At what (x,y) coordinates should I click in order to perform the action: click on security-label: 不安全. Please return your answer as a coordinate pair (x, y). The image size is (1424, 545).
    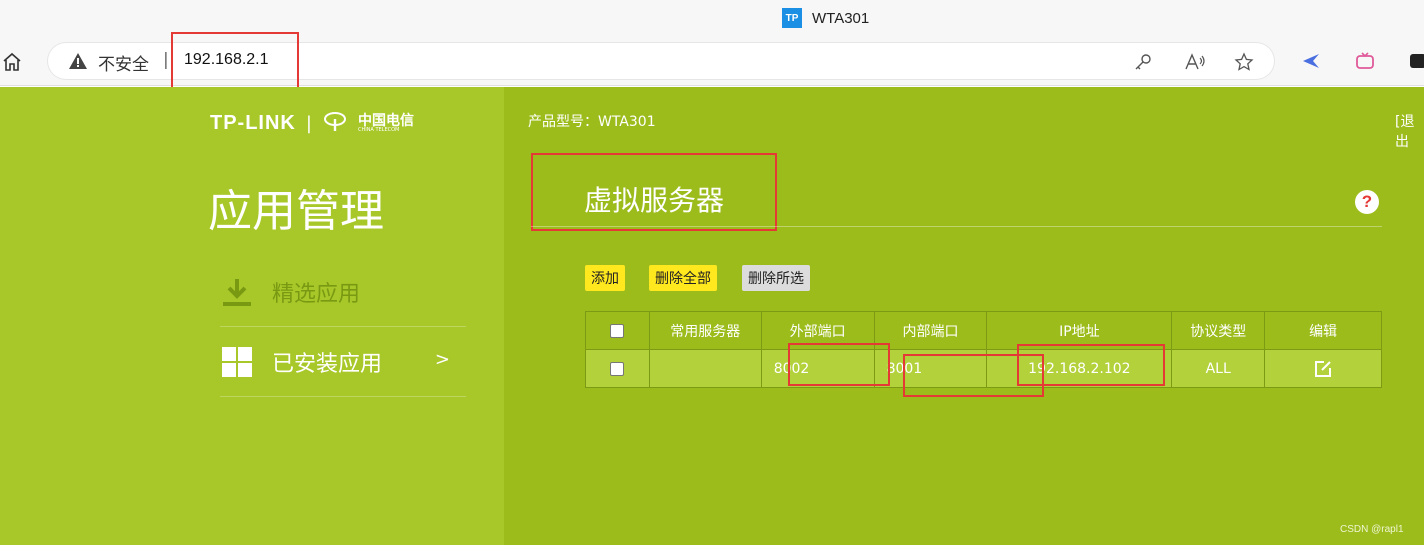
    Looking at the image, I should click on (123, 62).